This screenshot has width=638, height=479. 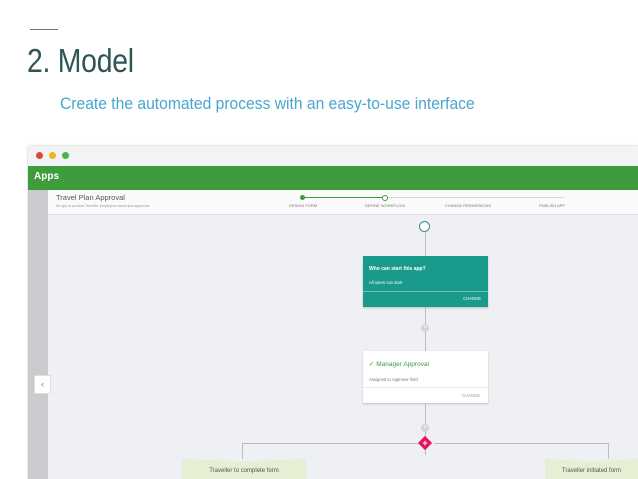 I want to click on left-gutter, so click(x=38, y=334).